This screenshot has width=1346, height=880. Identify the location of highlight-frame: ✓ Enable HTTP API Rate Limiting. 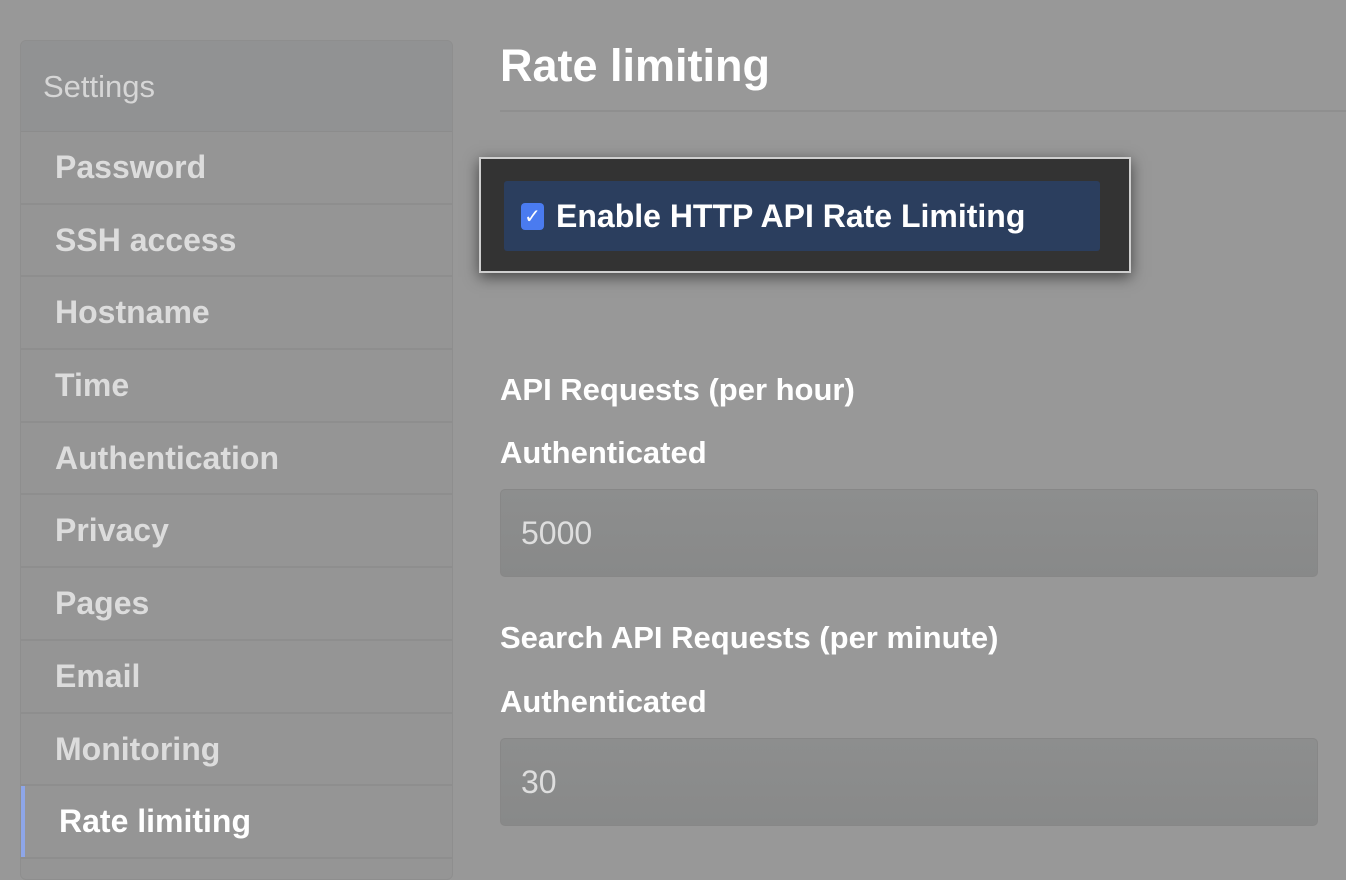
(805, 215).